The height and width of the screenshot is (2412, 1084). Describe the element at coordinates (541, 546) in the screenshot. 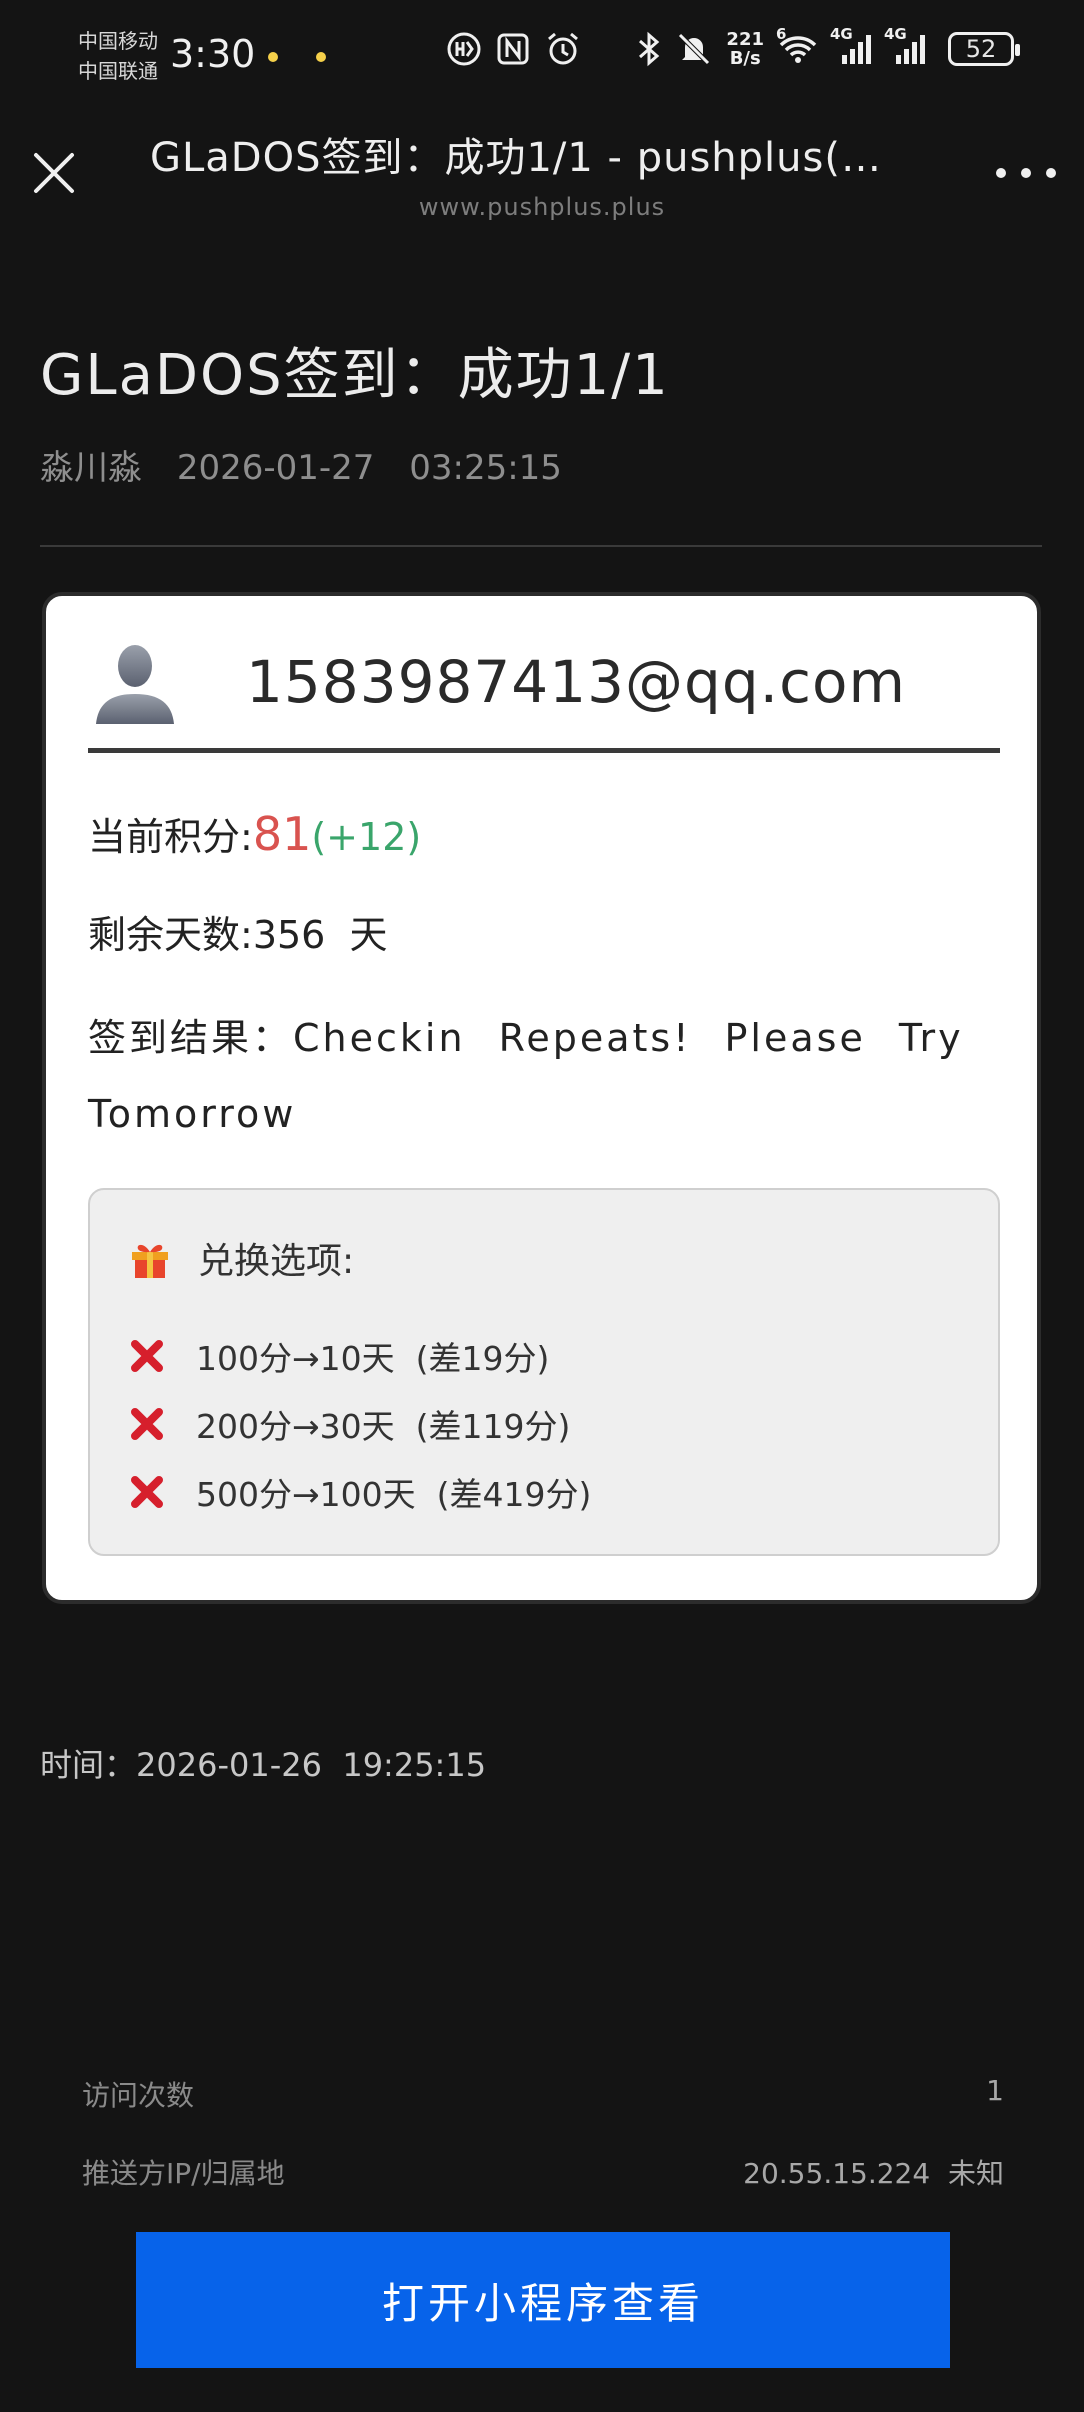

I see `header-divider` at that location.